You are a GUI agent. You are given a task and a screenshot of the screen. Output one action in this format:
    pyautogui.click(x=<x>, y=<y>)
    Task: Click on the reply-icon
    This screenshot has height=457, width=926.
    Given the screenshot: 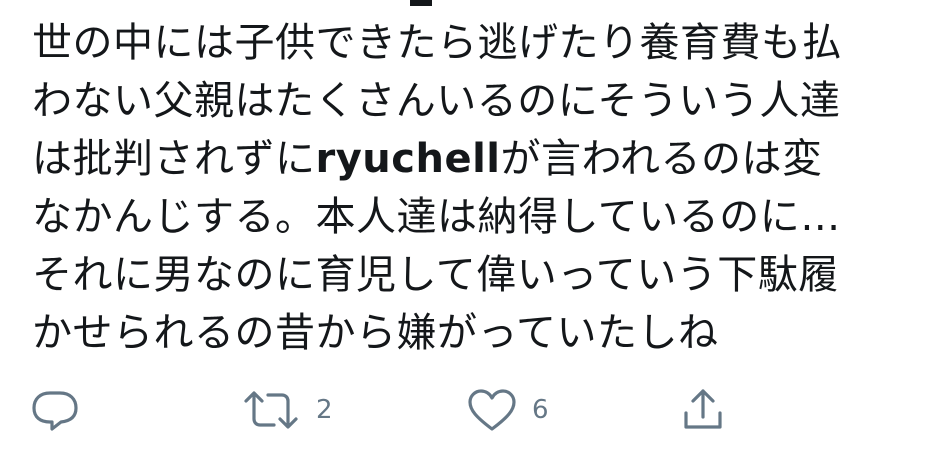 What is the action you would take?
    pyautogui.click(x=55, y=410)
    